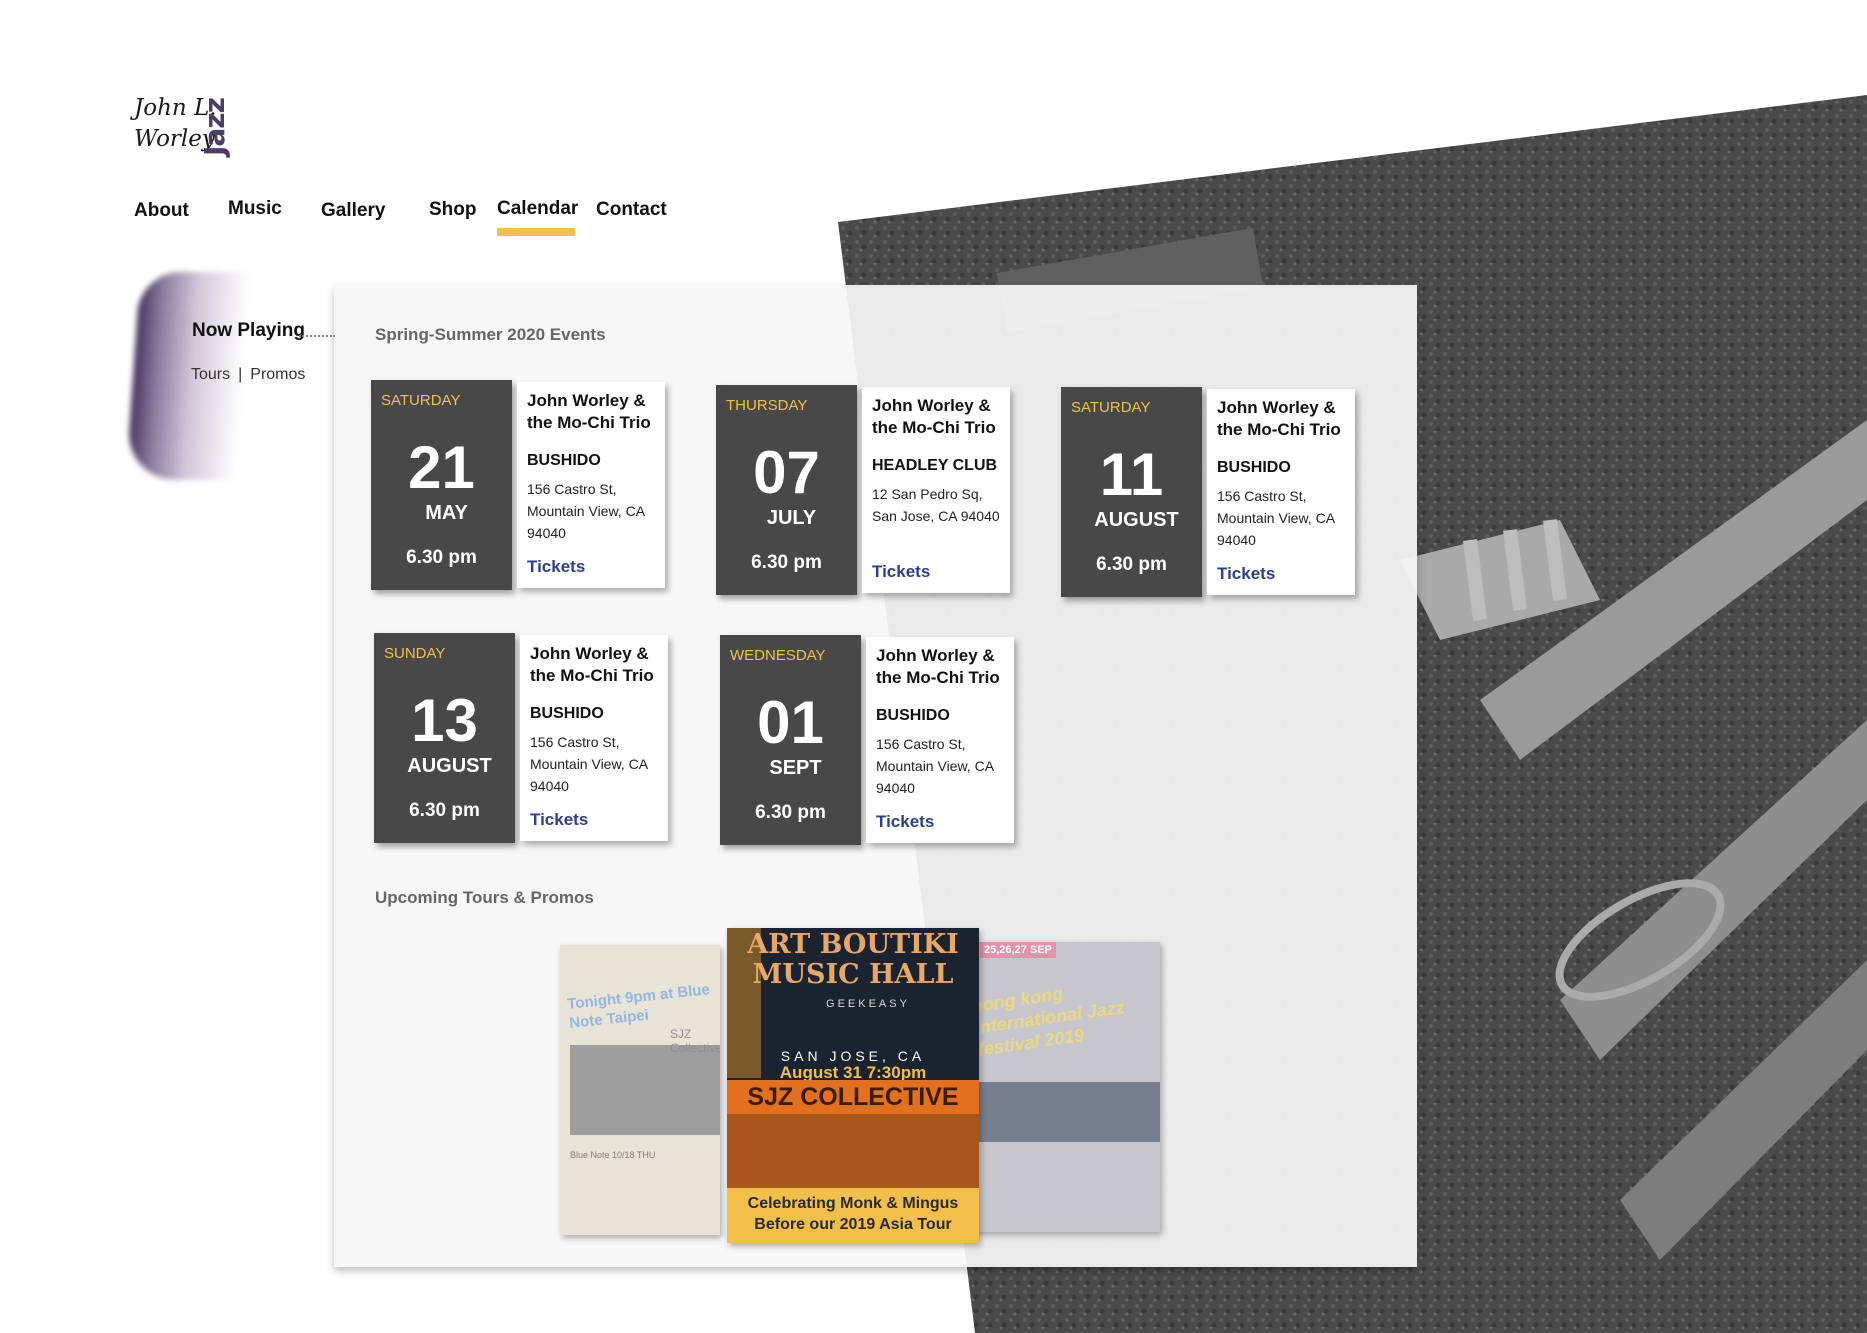 This screenshot has height=1333, width=1867. I want to click on nav-shop: Shop, so click(453, 210).